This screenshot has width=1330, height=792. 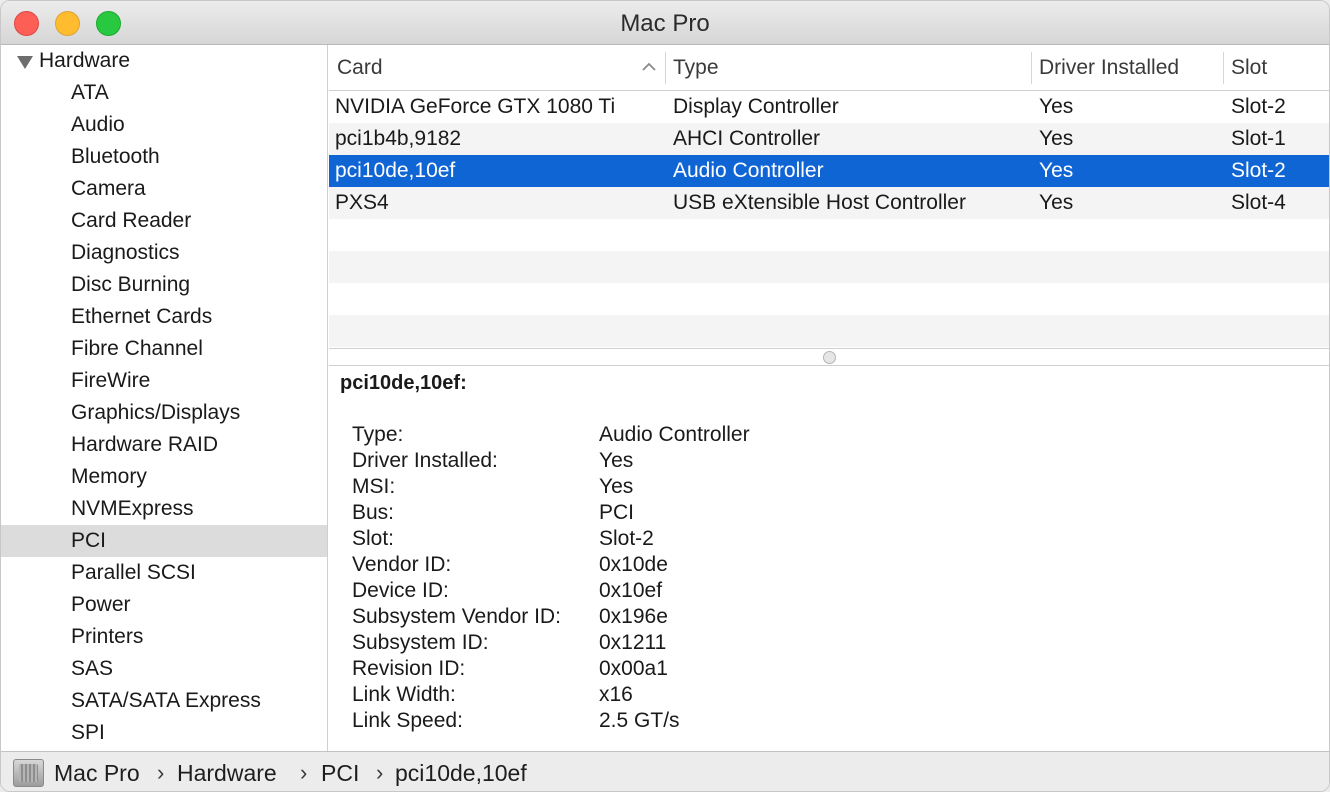 What do you see at coordinates (111, 380) in the screenshot?
I see `sidebar-item-label: FireWire` at bounding box center [111, 380].